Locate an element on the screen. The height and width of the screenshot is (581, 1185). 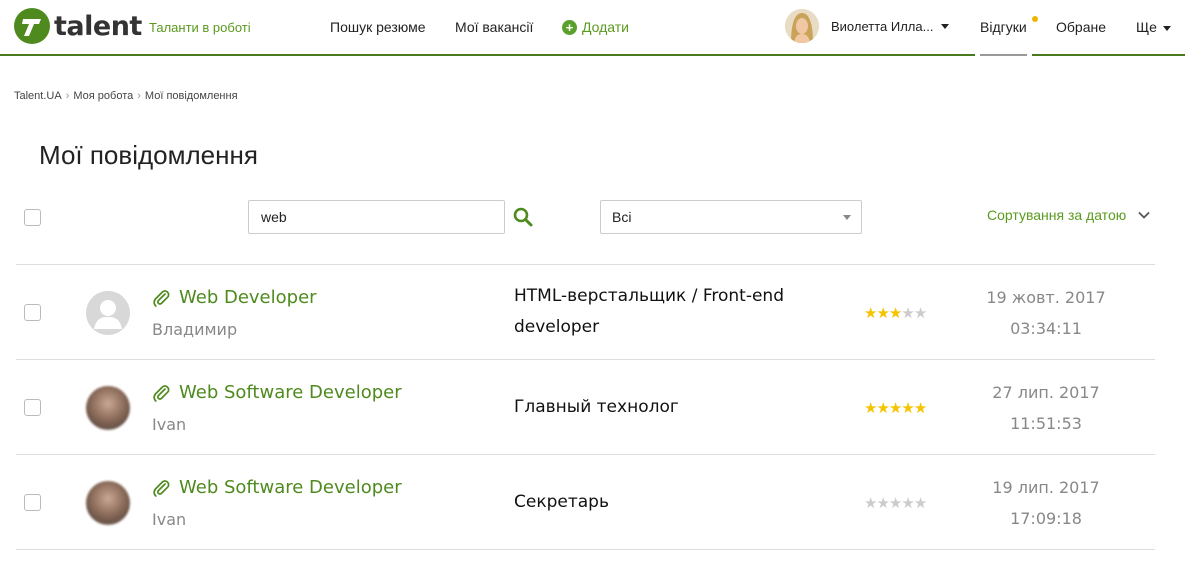
notification-dot is located at coordinates (1035, 19).